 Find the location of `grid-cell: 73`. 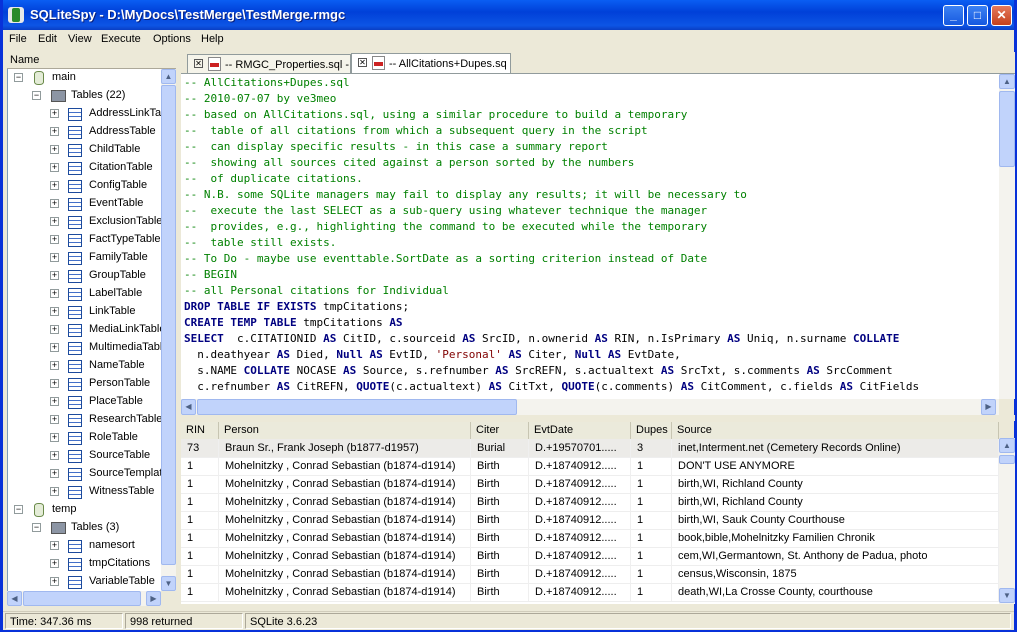

grid-cell: 73 is located at coordinates (200, 448).